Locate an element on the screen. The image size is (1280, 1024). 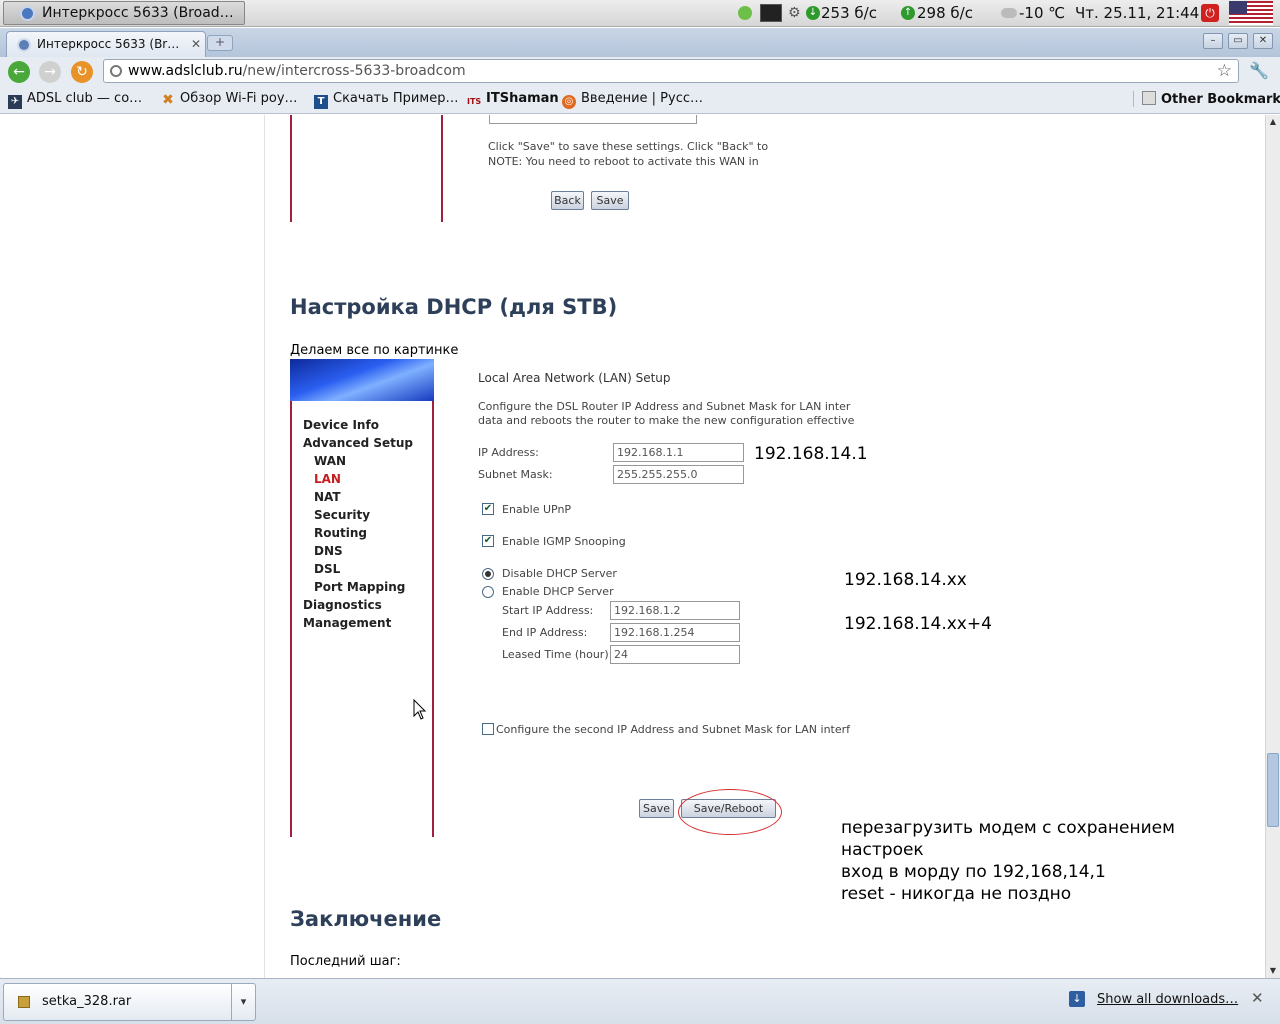
wrench-icon: 🔧 is located at coordinates (1259, 70).